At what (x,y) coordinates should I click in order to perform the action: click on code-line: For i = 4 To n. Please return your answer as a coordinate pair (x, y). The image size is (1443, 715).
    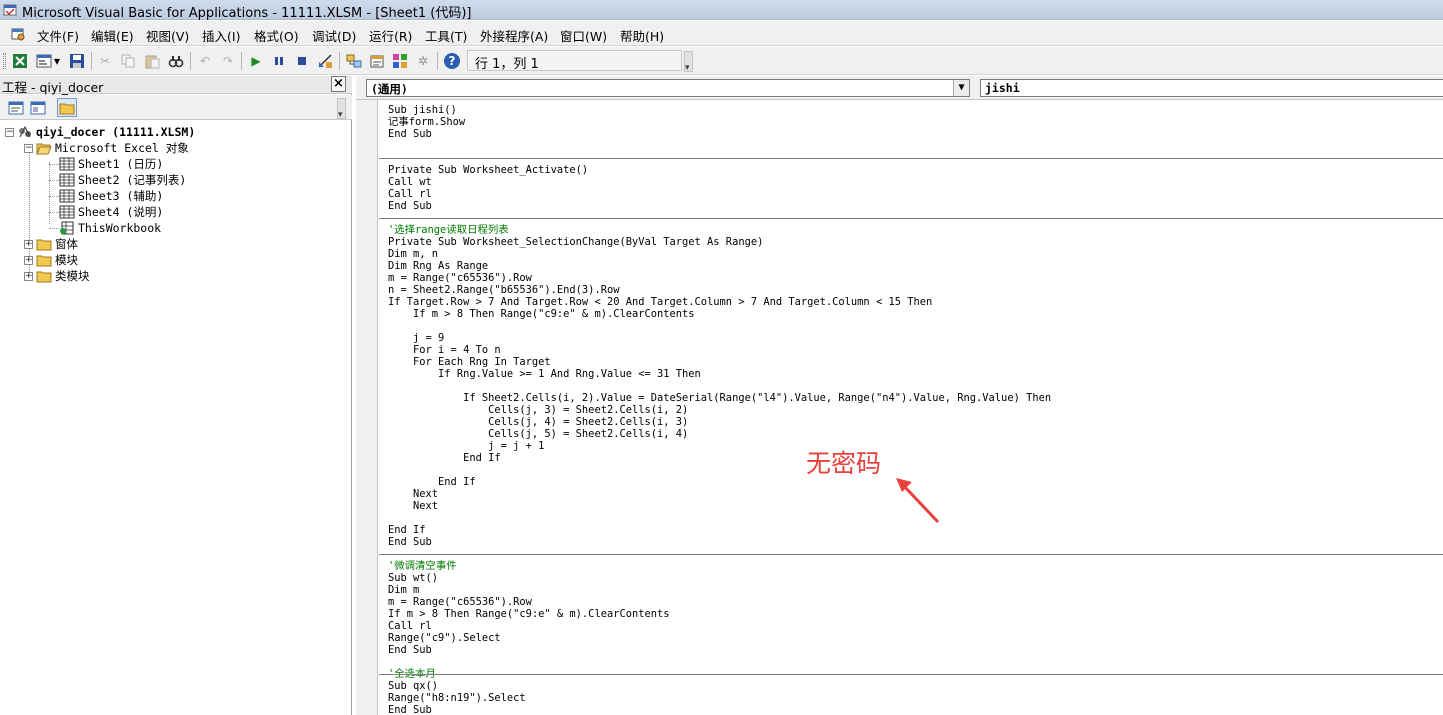
    Looking at the image, I should click on (444, 350).